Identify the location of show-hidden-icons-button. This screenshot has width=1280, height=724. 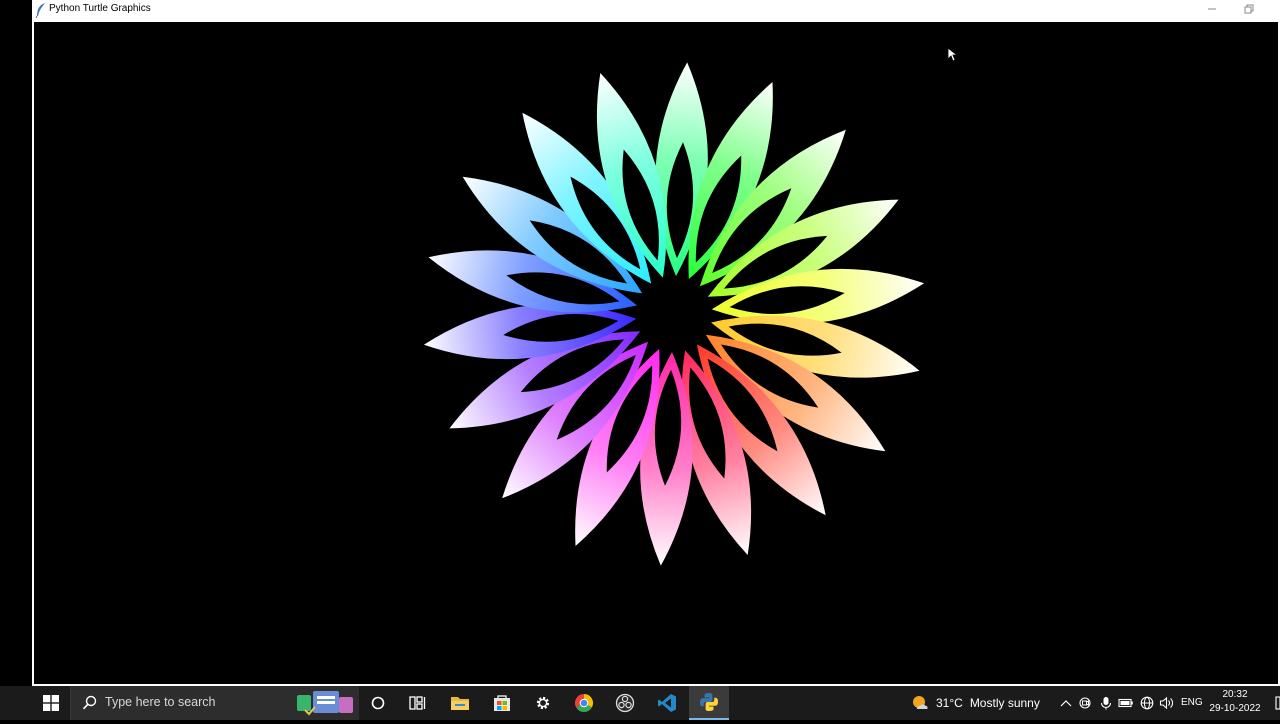
(1066, 703).